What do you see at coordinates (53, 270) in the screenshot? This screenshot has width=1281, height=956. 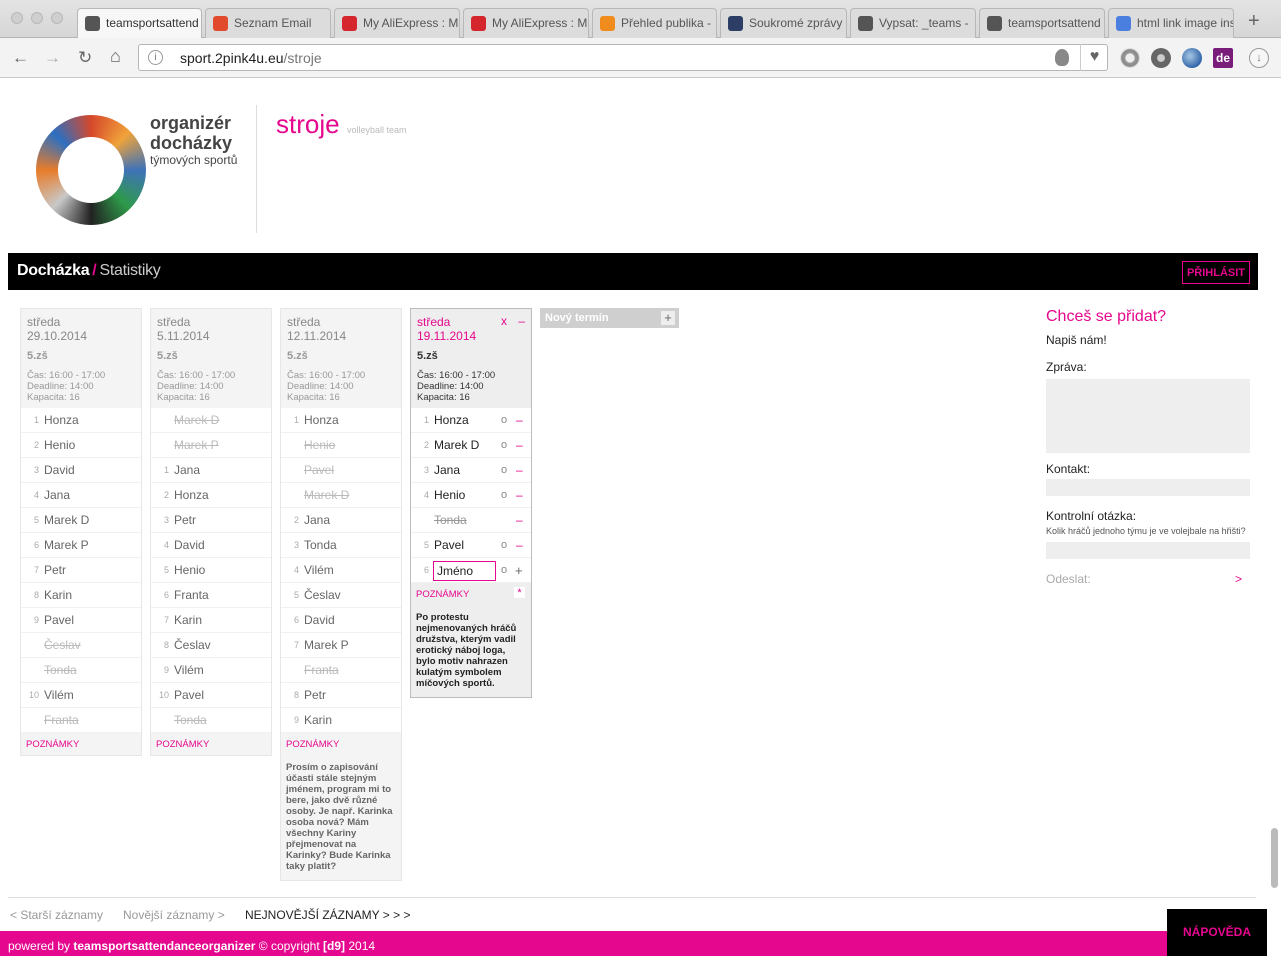 I see `nav-attendance-link: Docházka` at bounding box center [53, 270].